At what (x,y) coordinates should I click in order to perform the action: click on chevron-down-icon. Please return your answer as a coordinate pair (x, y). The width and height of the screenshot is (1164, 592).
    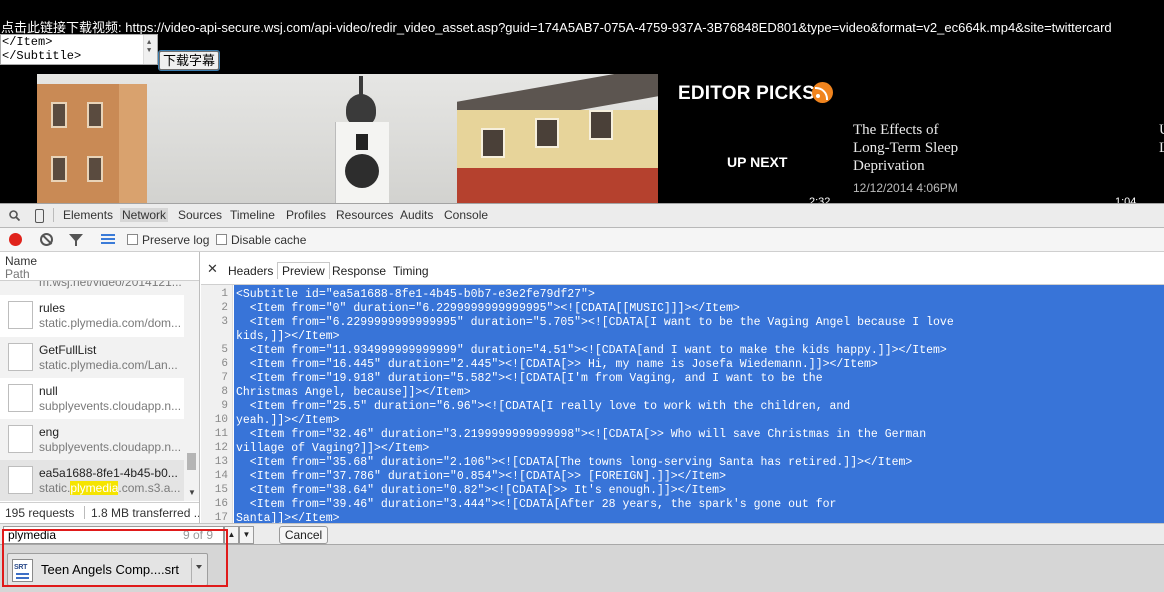
    Looking at the image, I should click on (199, 567).